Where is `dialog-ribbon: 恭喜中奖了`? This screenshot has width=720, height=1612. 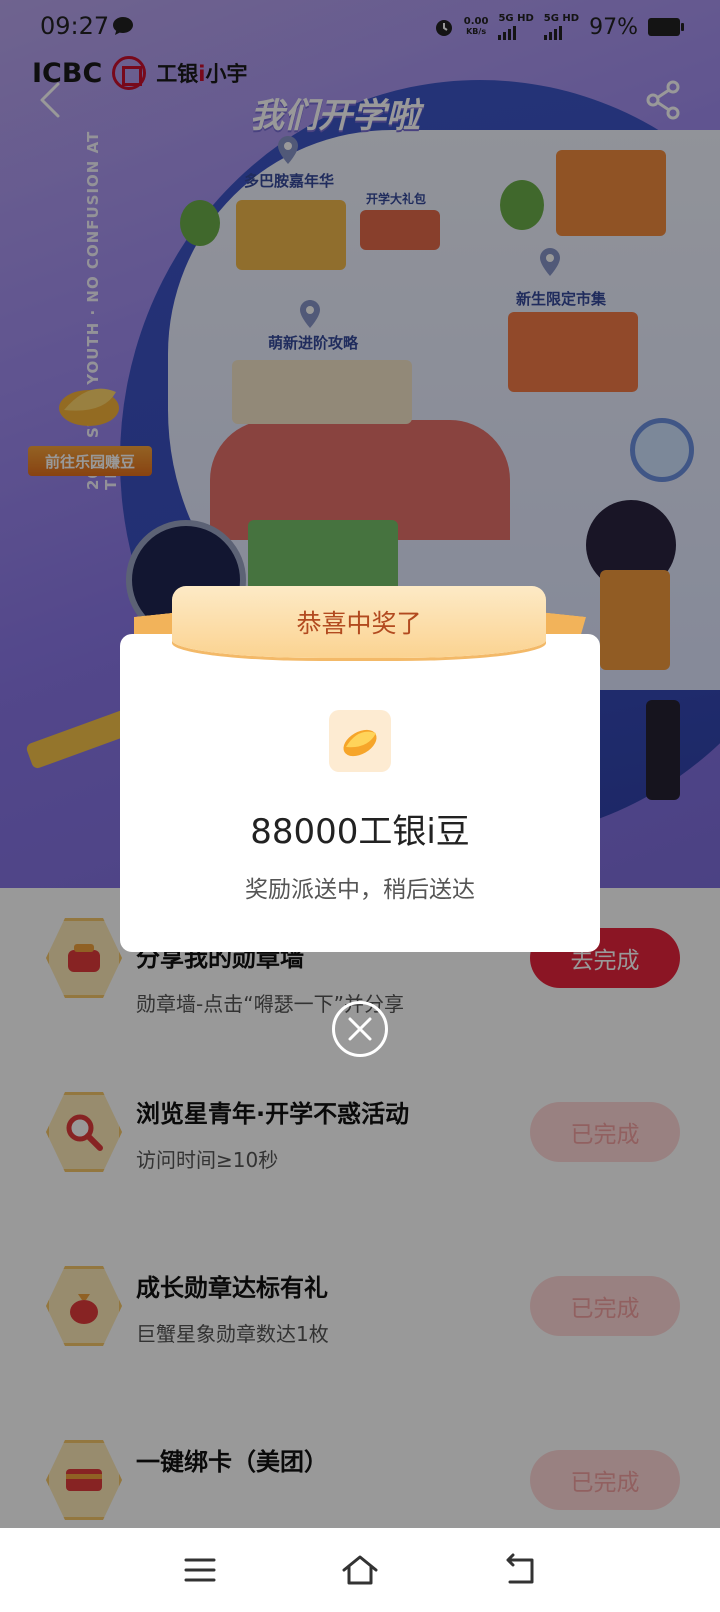
dialog-ribbon: 恭喜中奖了 is located at coordinates (359, 622).